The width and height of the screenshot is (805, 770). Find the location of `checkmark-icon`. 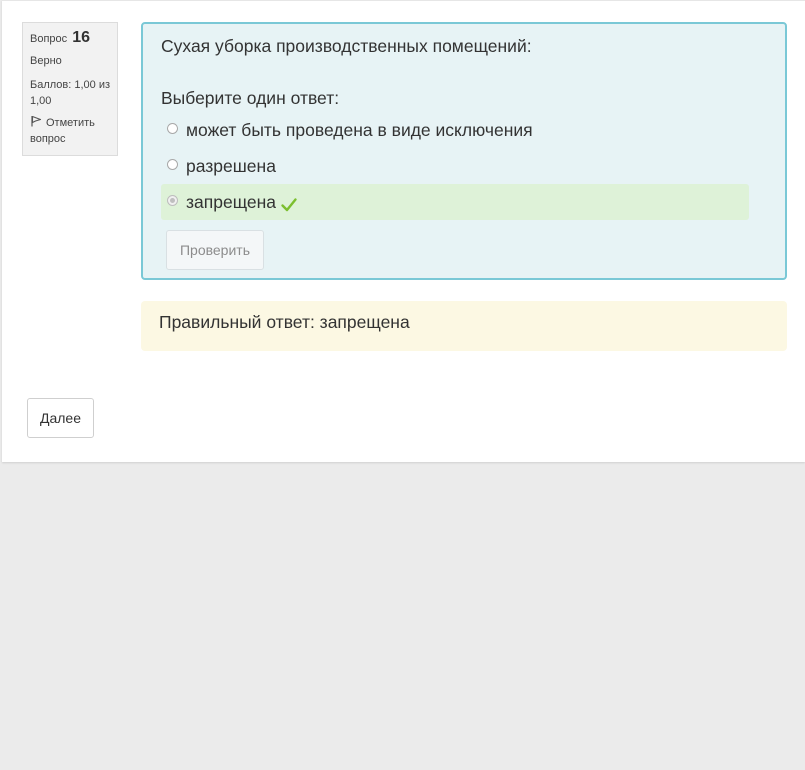

checkmark-icon is located at coordinates (289, 205).